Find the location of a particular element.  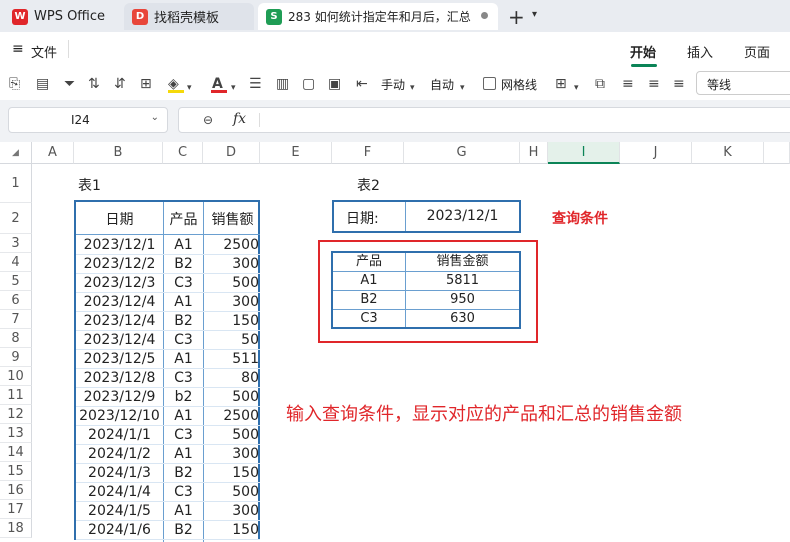

name-box: I24 ⌄ is located at coordinates (88, 120).